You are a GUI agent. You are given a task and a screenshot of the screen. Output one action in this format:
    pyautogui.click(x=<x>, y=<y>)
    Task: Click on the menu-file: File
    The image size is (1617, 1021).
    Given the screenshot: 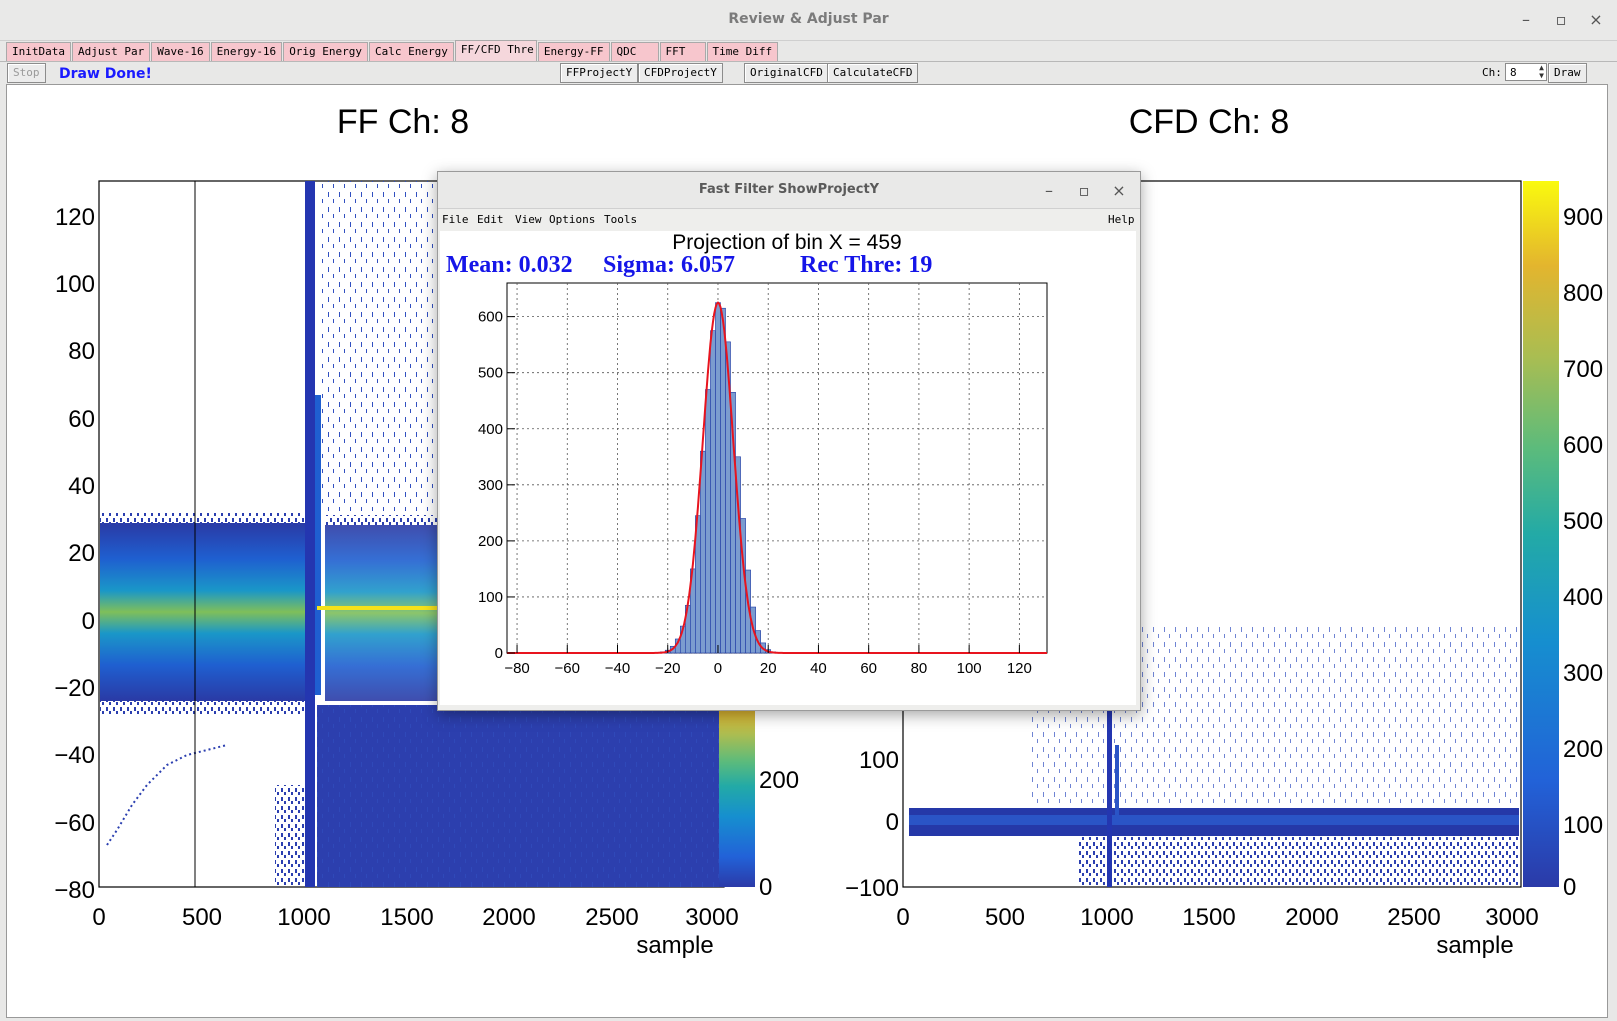 What is the action you would take?
    pyautogui.click(x=455, y=219)
    